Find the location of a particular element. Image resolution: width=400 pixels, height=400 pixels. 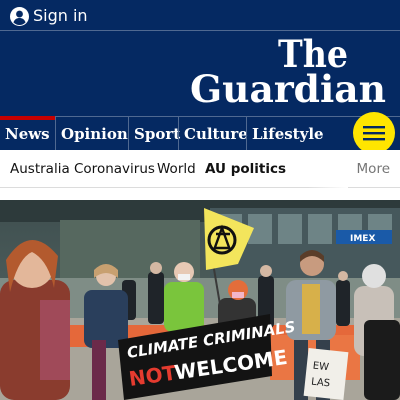

pillar-label: Opinion is located at coordinates (94, 134).